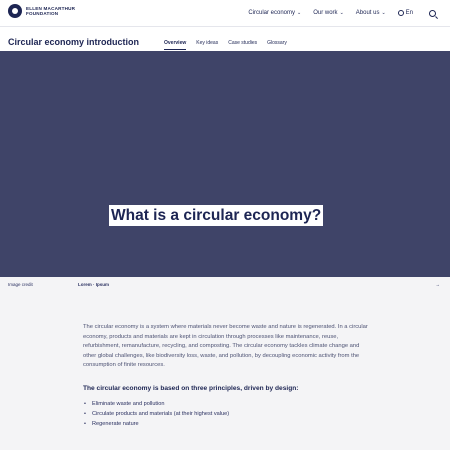 Image resolution: width=450 pixels, height=450 pixels. What do you see at coordinates (409, 13) in the screenshot?
I see `language-label: En` at bounding box center [409, 13].